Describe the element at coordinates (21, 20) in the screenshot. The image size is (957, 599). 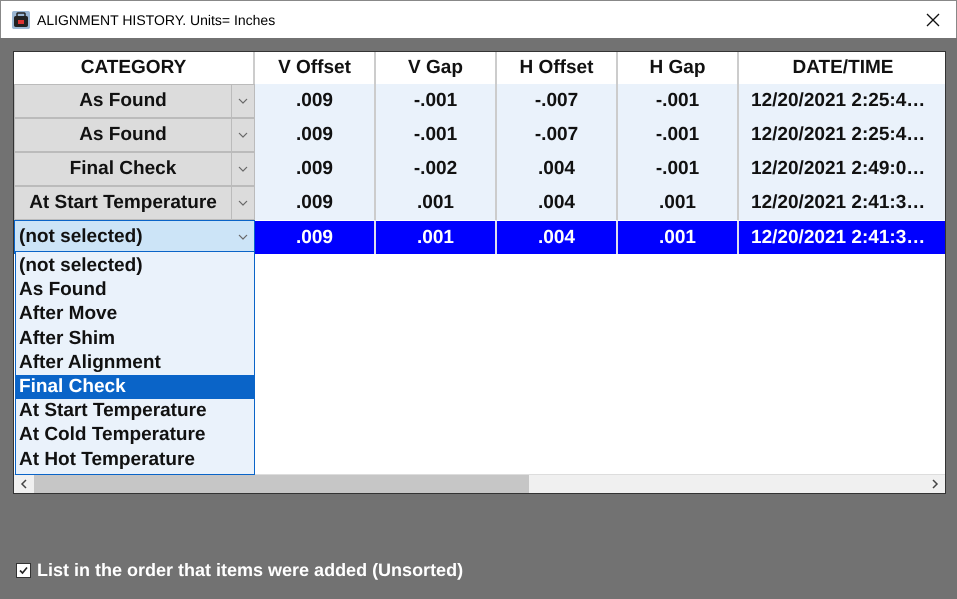
I see `toolbox-icon` at that location.